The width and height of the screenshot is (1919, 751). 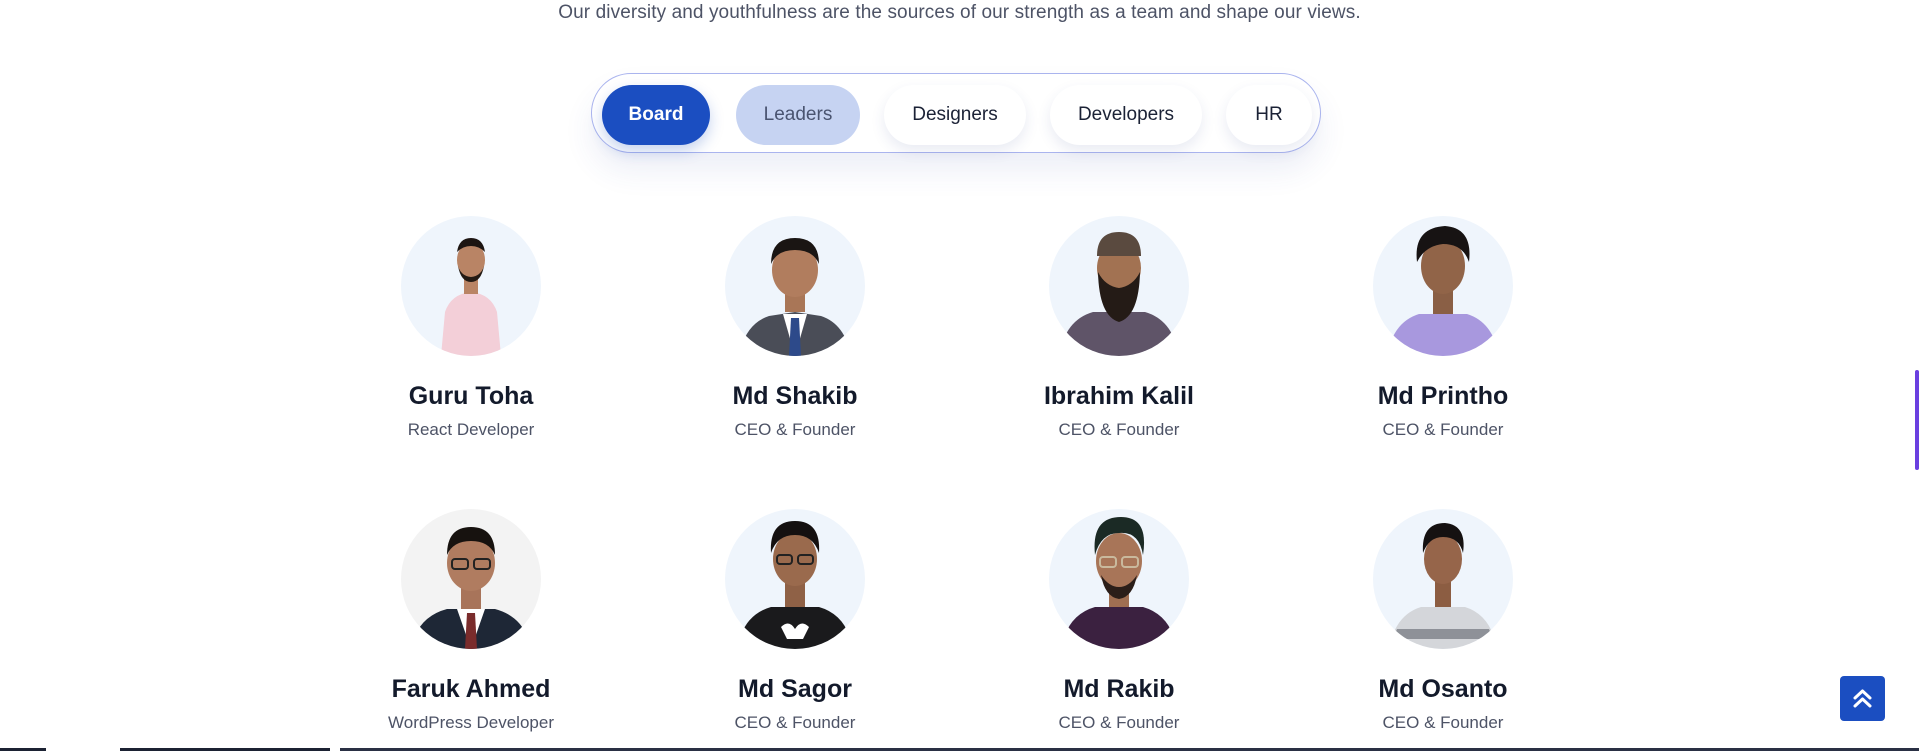 I want to click on team-member-card: Ibrahim Kalil CEO & Founder, so click(x=1119, y=328).